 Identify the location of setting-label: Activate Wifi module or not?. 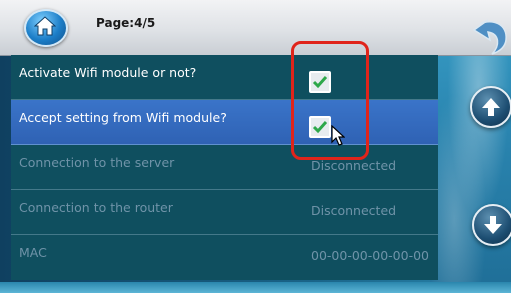
(108, 72).